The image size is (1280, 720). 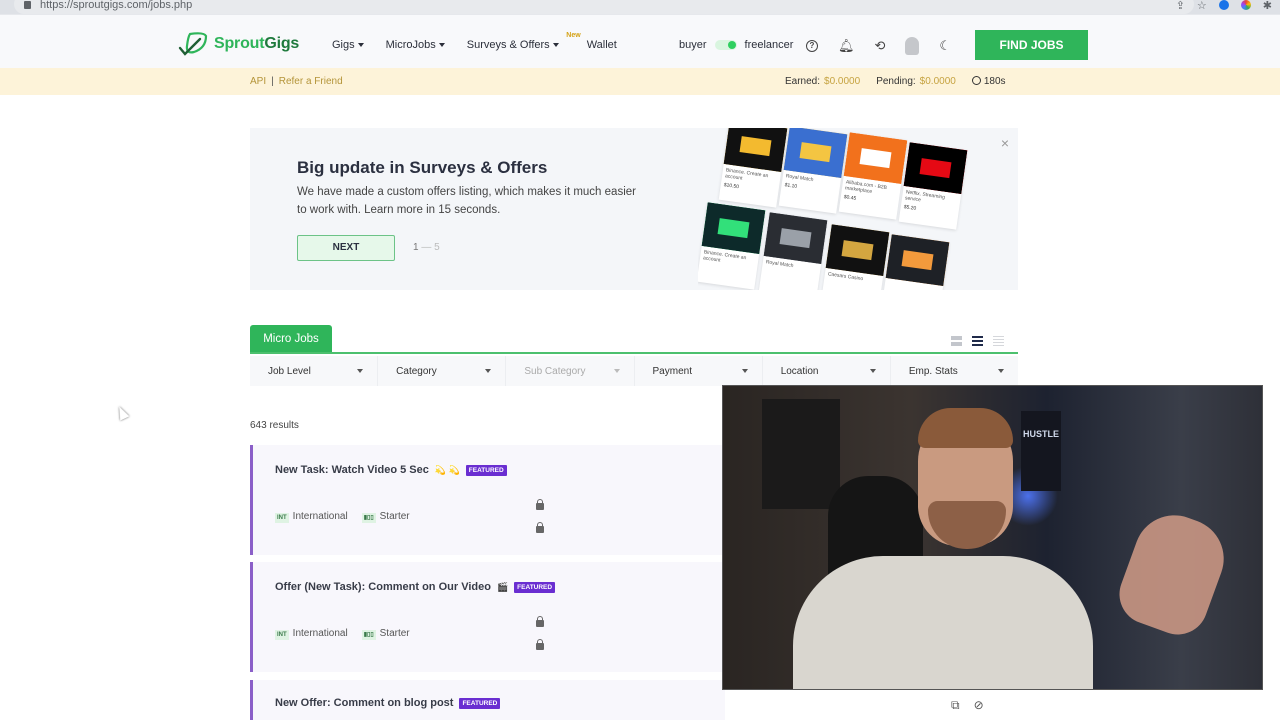 I want to click on nav-surveys-offers: Surveys & Offers New, so click(x=524, y=41).